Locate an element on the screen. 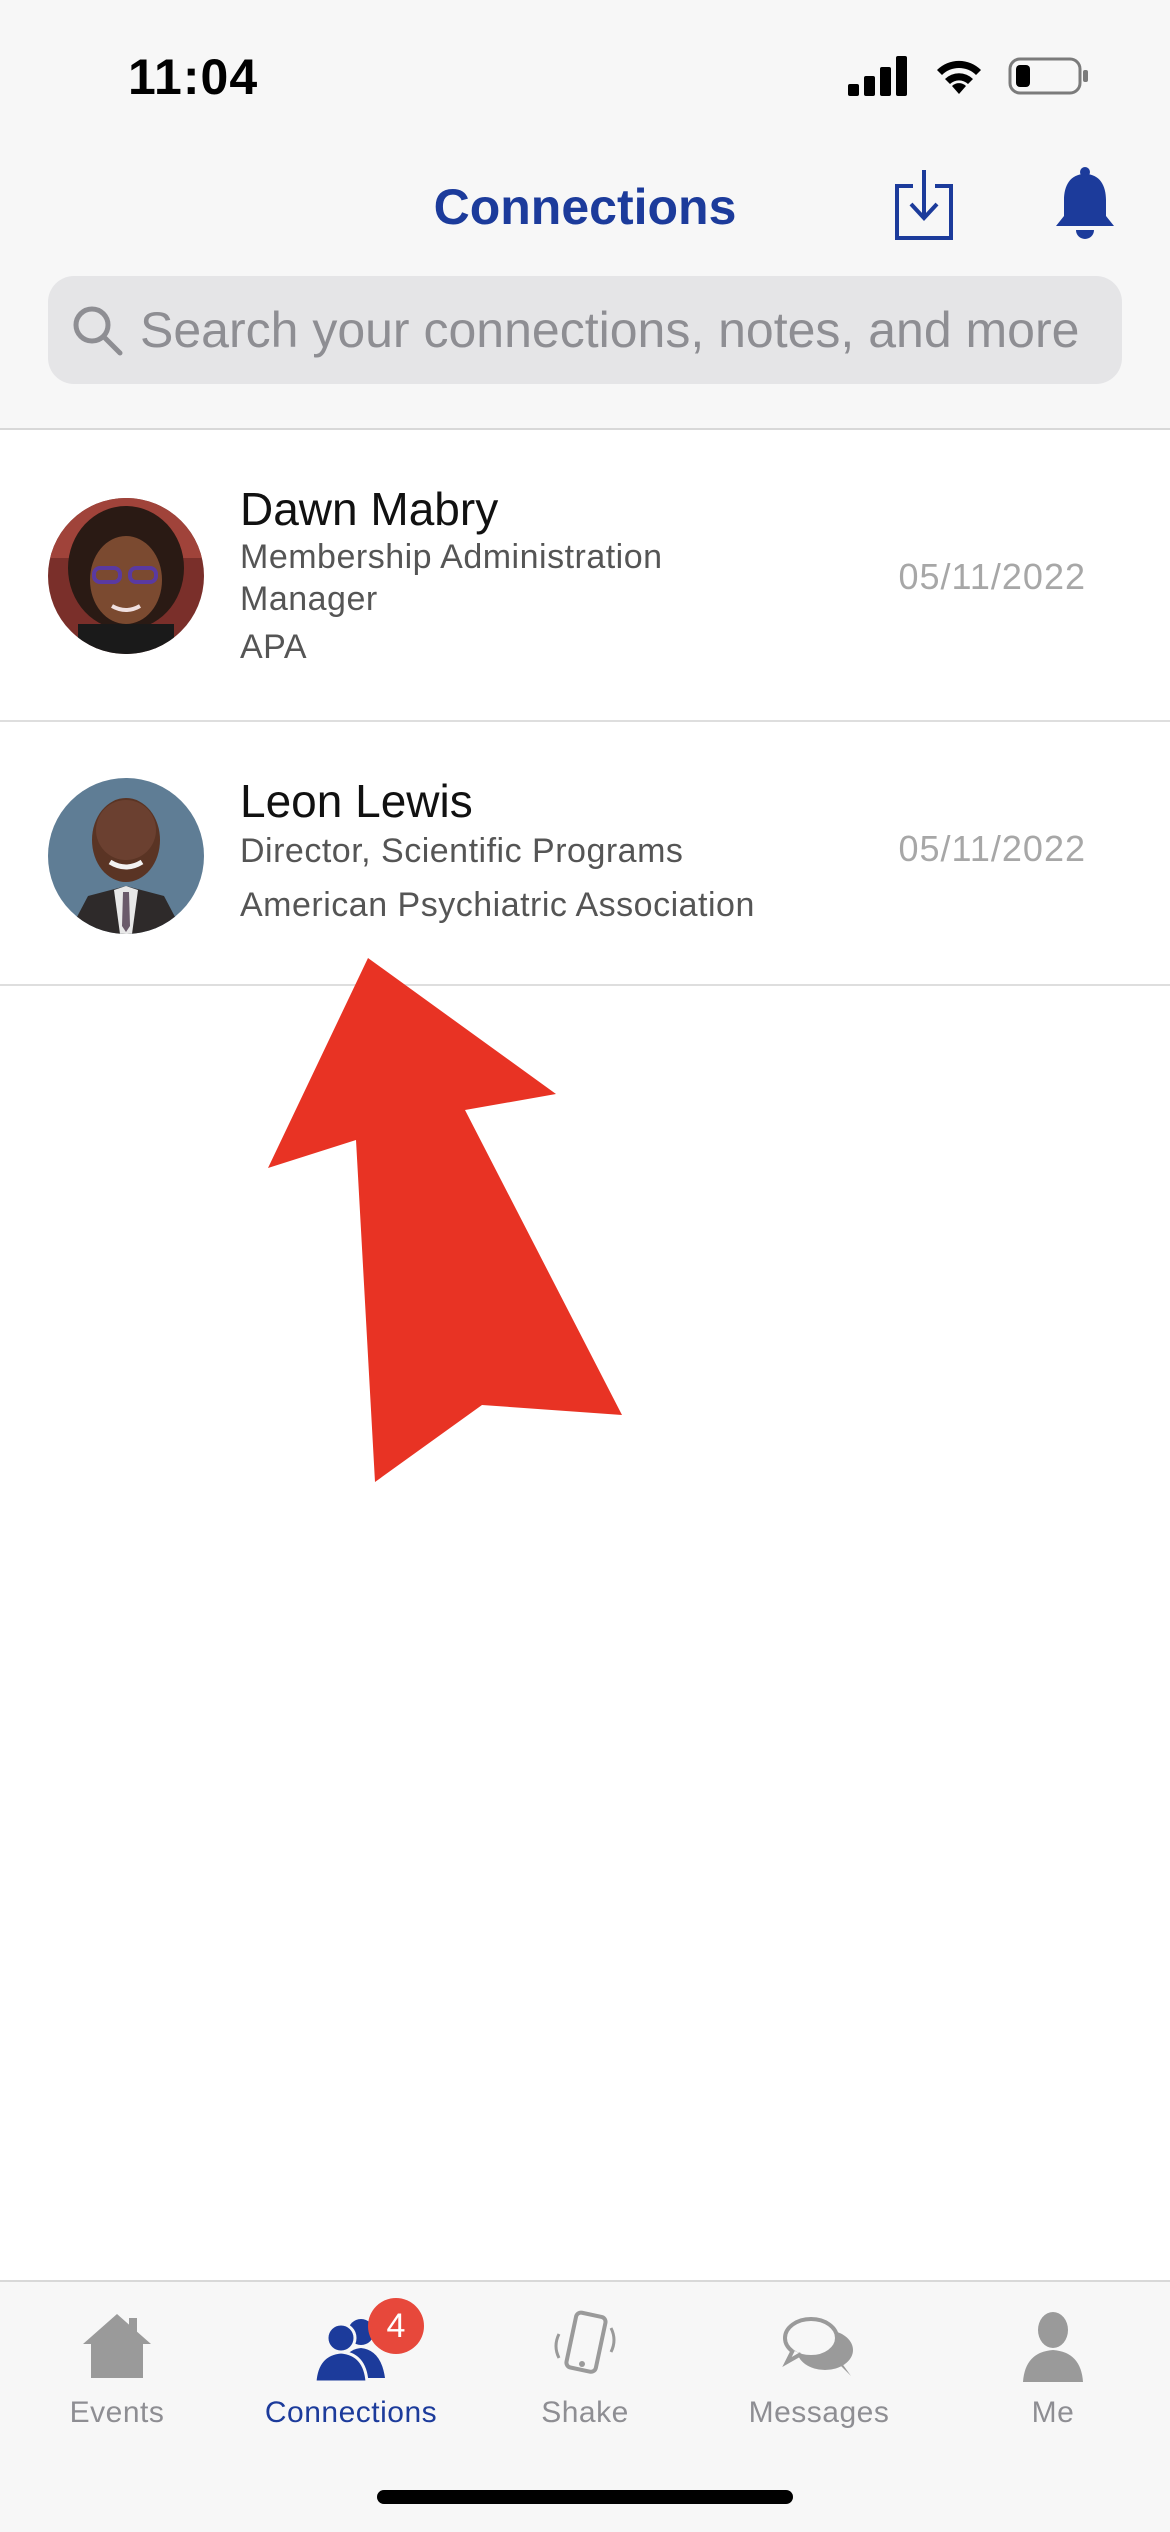  tab-label: Me is located at coordinates (1053, 2412).